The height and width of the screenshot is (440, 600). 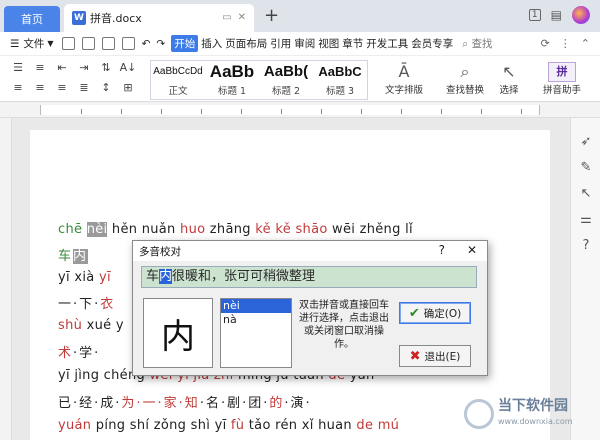 I want to click on decrease-indent-icon: ⇤, so click(x=62, y=67).